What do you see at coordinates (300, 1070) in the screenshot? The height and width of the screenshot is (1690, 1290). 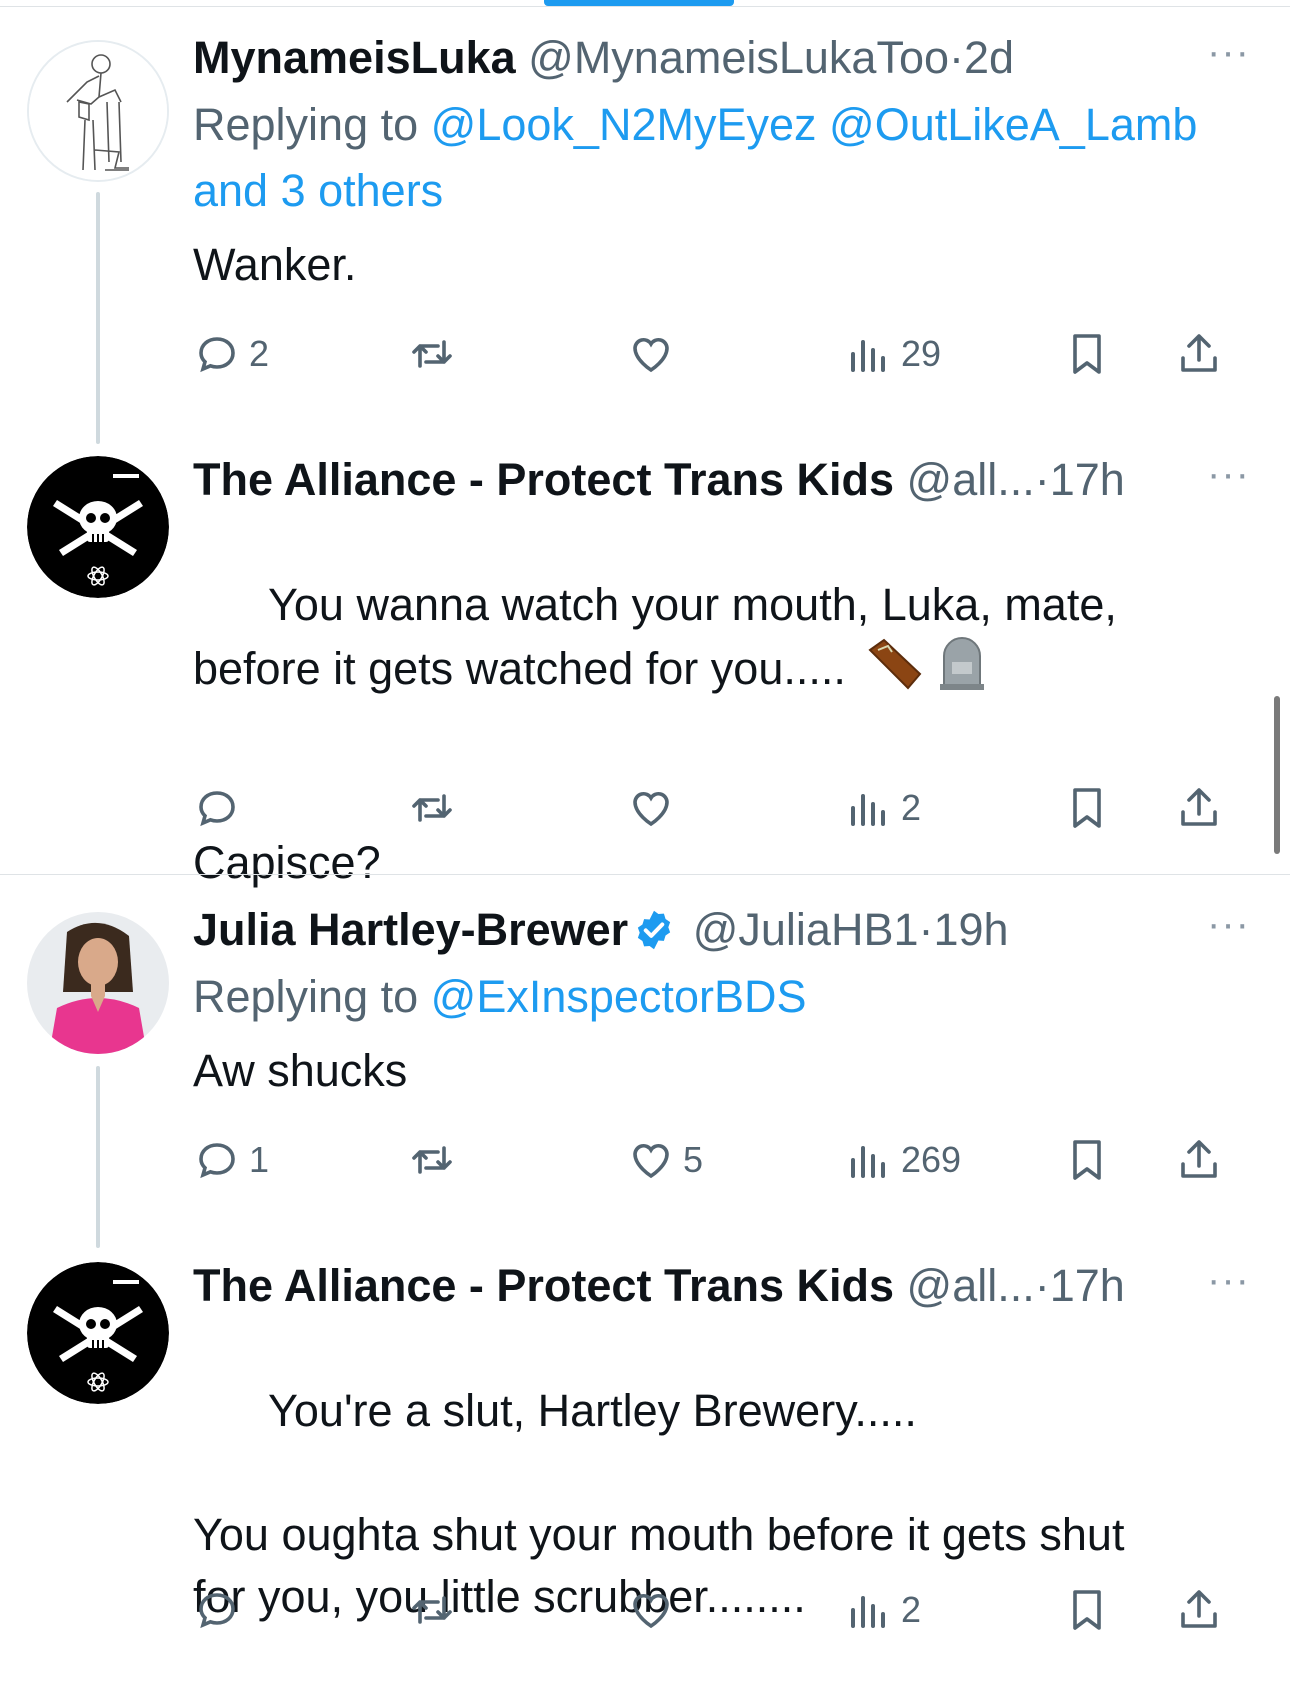 I see `tweet-text: Aw shucks` at bounding box center [300, 1070].